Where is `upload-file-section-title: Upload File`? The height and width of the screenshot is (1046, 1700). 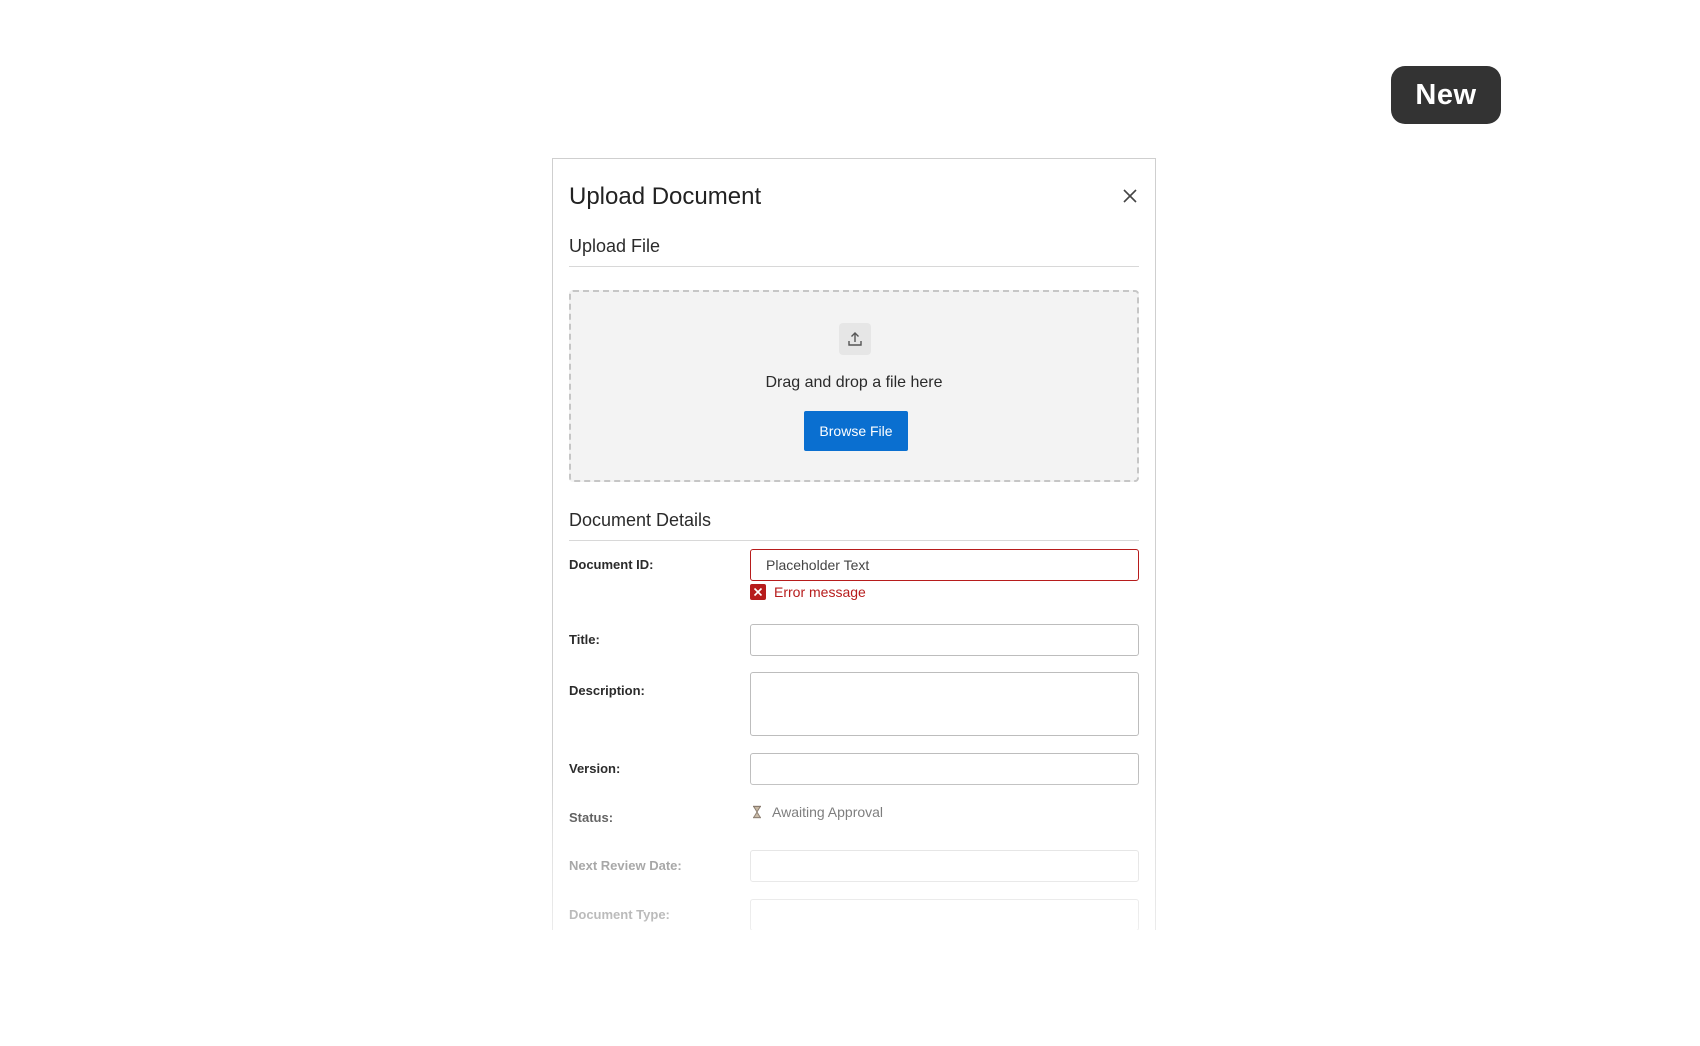
upload-file-section-title: Upload File is located at coordinates (615, 246).